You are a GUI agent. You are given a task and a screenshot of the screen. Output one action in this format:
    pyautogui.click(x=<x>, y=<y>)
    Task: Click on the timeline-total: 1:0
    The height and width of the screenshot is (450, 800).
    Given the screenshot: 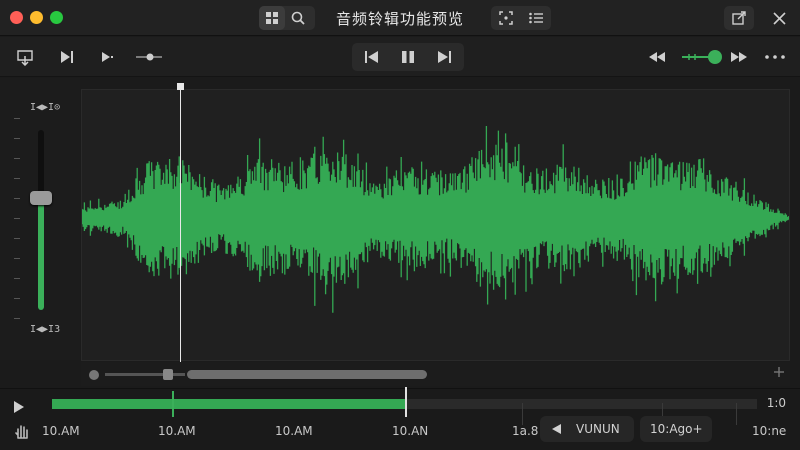 What is the action you would take?
    pyautogui.click(x=776, y=403)
    